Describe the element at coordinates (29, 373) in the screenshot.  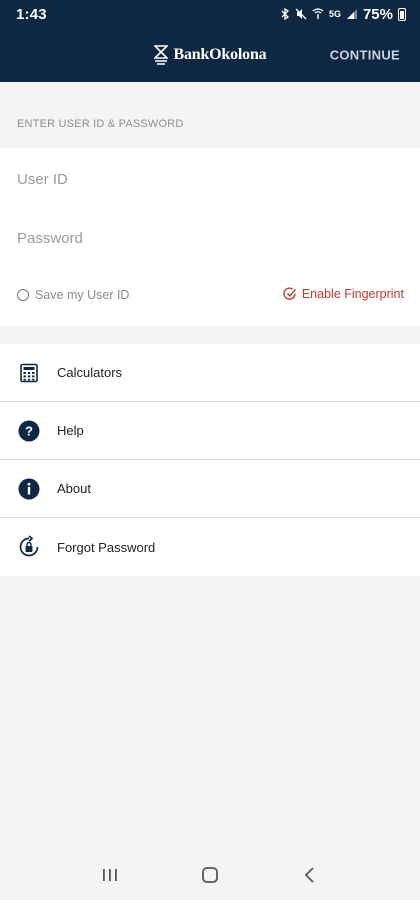
I see `calculator-icon` at that location.